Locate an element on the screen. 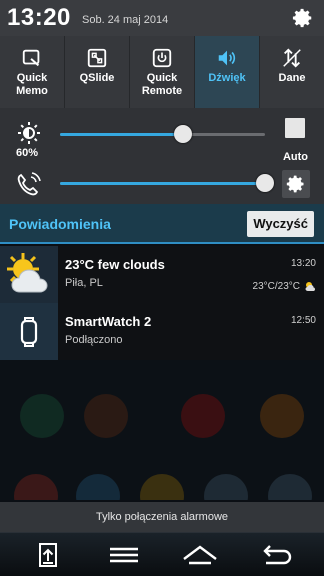 This screenshot has width=324, height=576. speaker-icon is located at coordinates (227, 58).